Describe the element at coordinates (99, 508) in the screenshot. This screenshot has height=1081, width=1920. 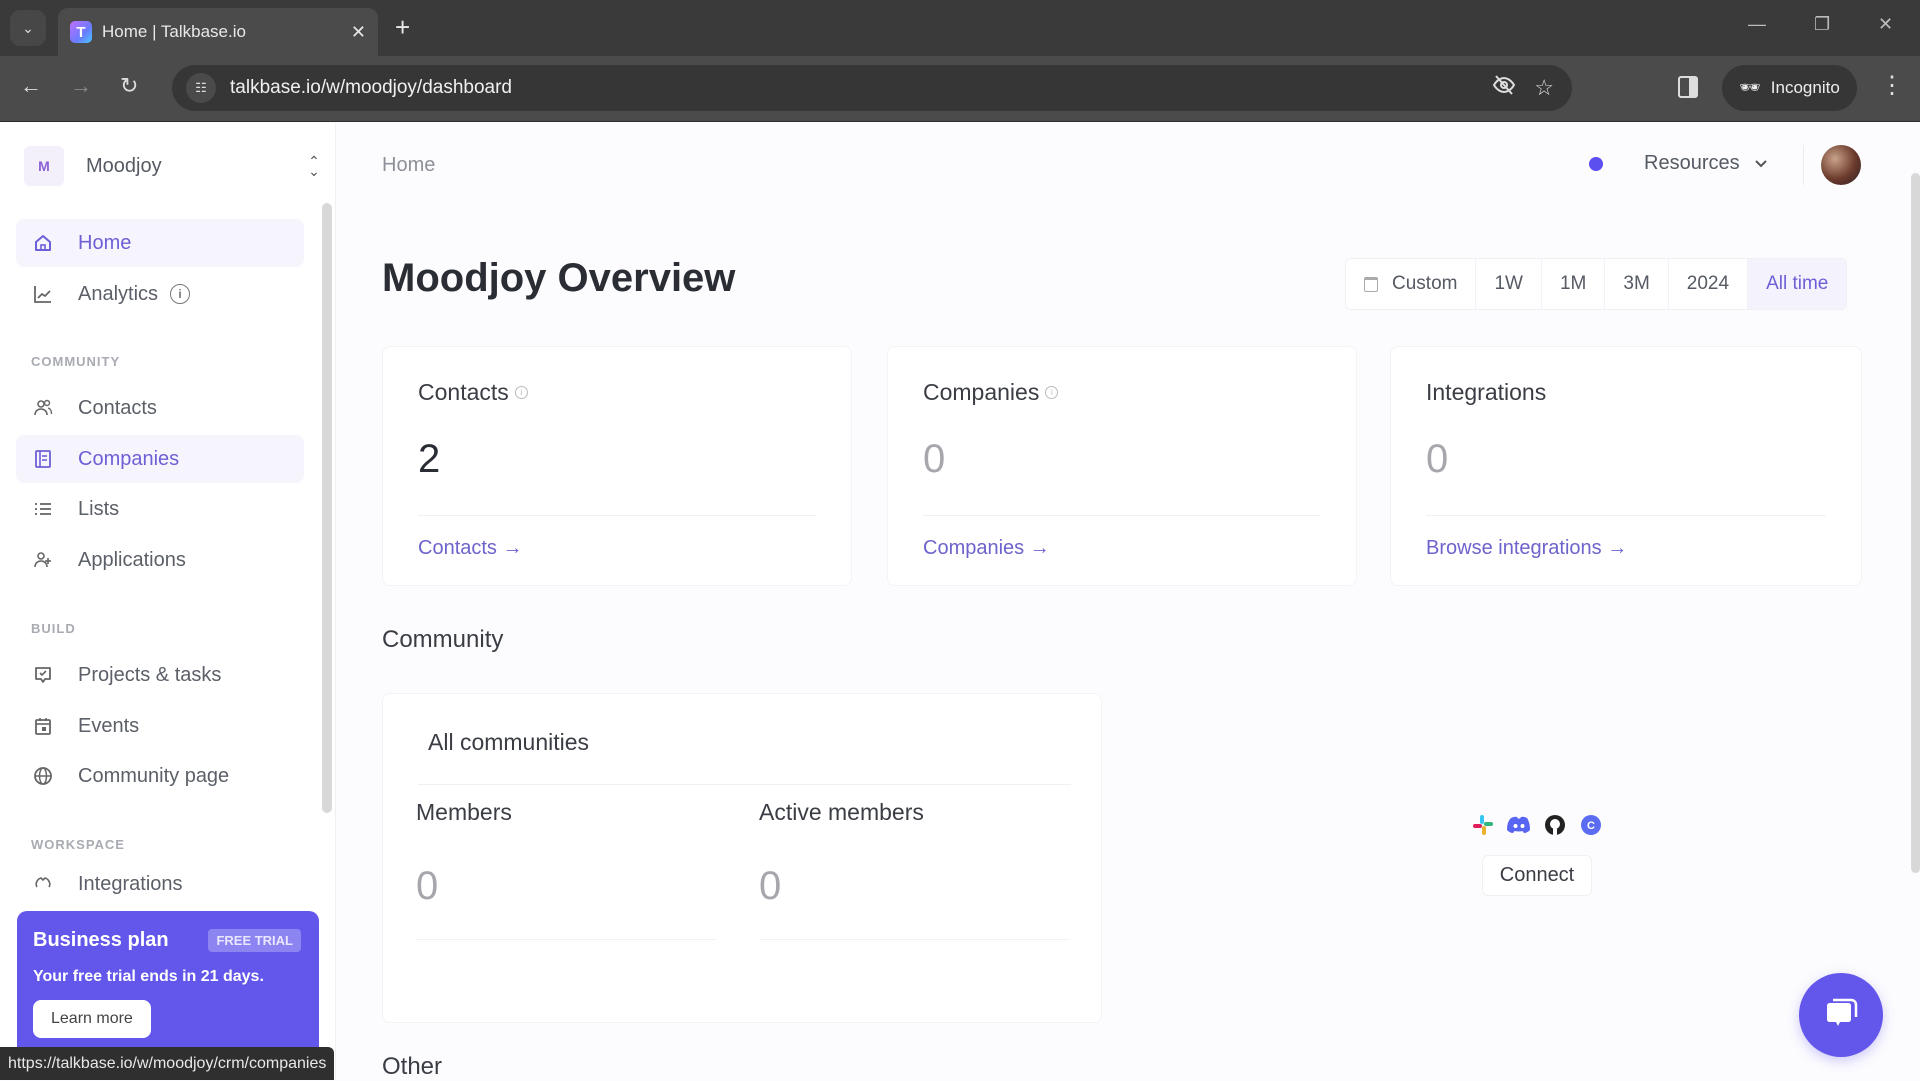
I see `sidebar-item-label: Lists` at that location.